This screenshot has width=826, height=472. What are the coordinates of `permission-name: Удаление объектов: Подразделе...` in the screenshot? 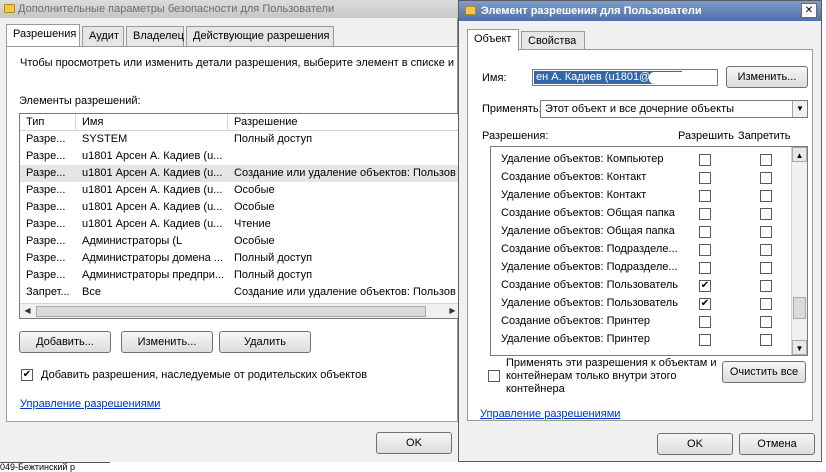 It's located at (589, 267).